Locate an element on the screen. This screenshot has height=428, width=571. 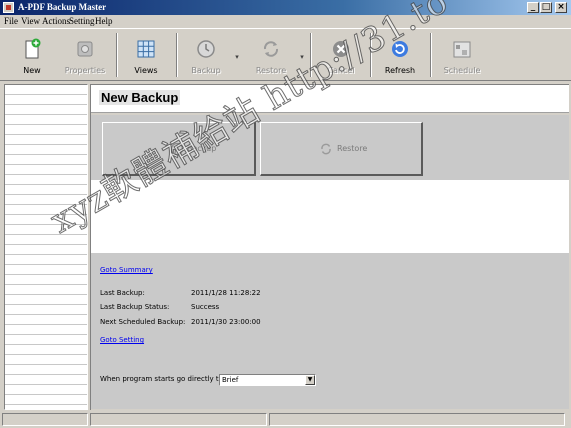
views-button: Views is located at coordinates (146, 55).